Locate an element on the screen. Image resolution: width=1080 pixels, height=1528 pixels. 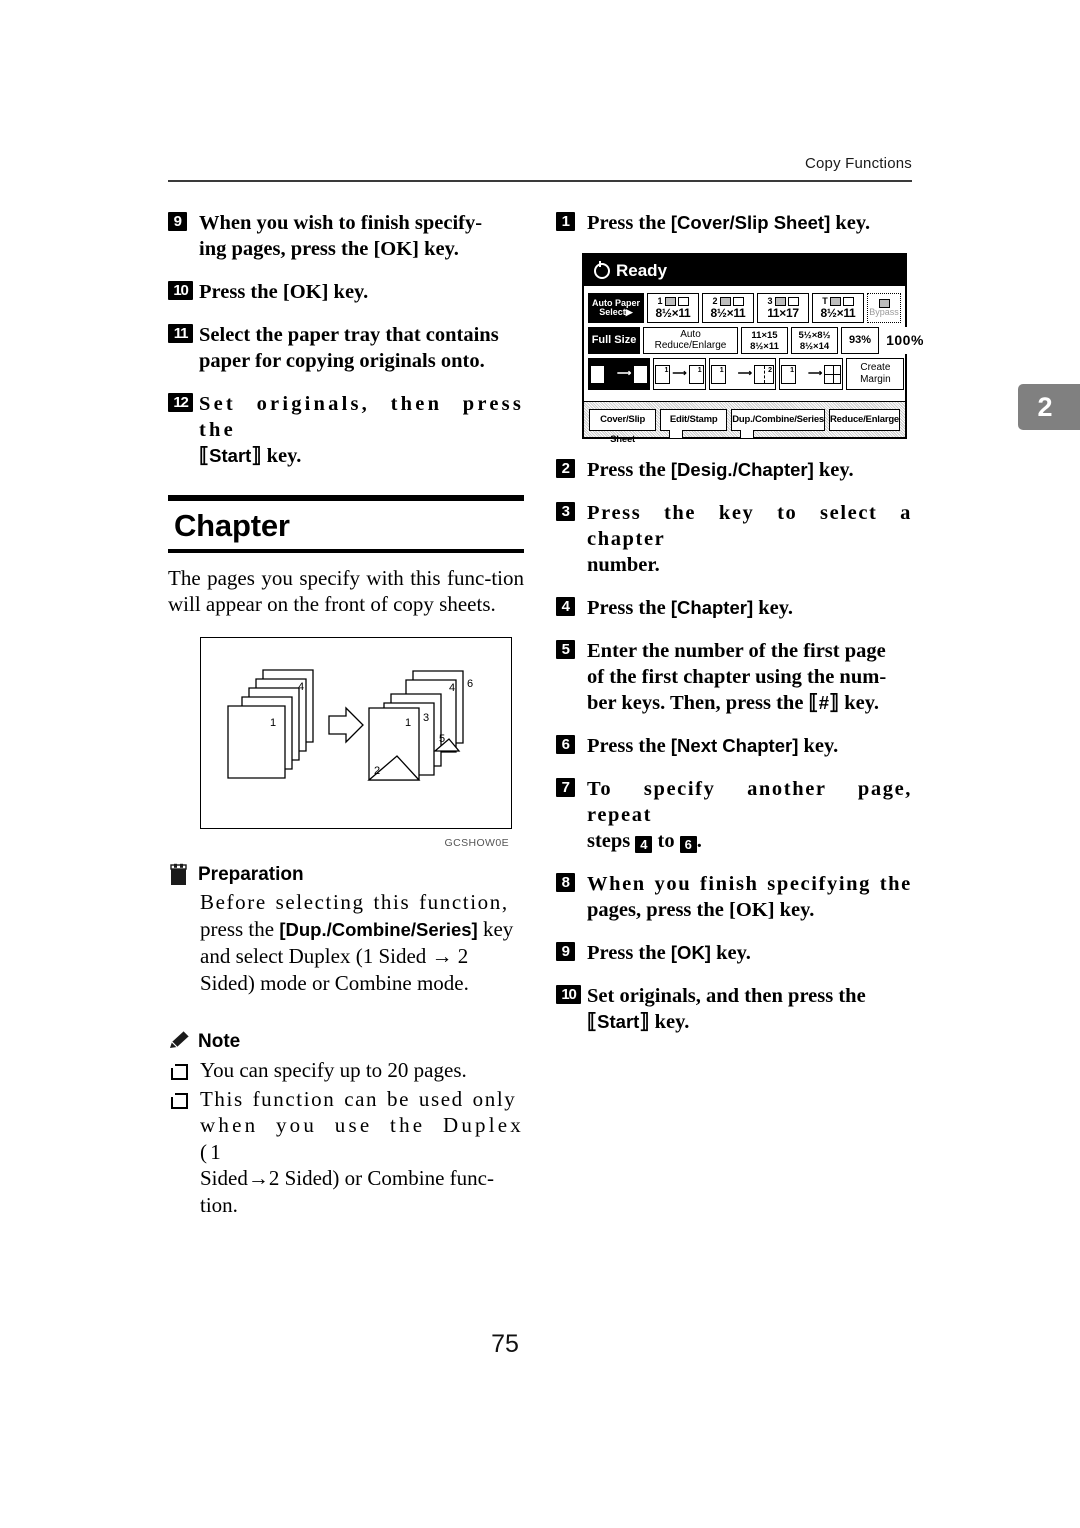
full-size-button: Full Size is located at coordinates (614, 340).